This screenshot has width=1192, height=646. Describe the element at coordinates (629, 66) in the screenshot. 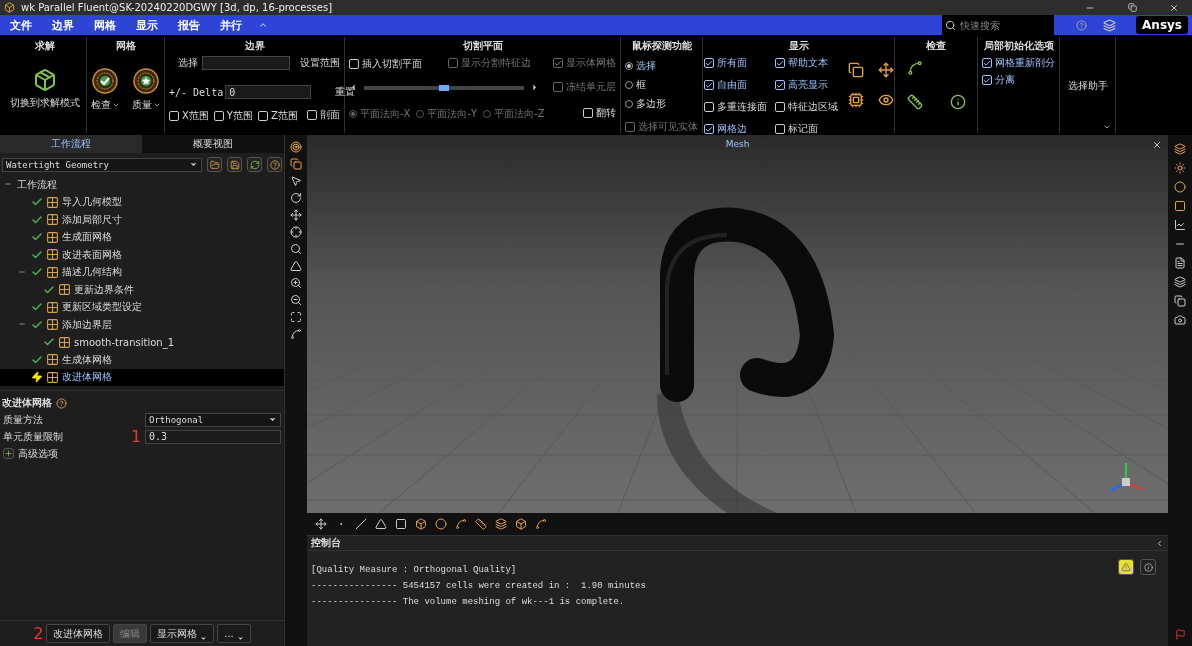

I see `radio-button` at that location.